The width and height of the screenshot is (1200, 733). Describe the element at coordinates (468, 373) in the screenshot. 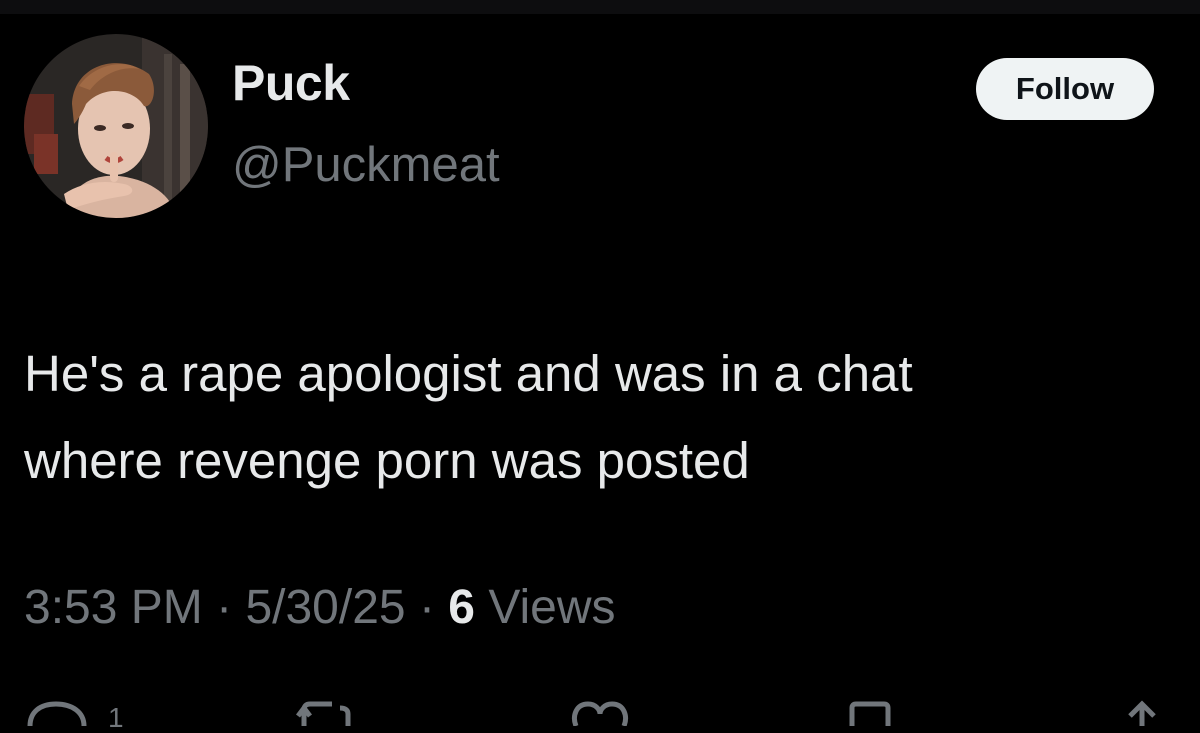

I see `tweet-text-line: He's a rape apologist and was in a chat` at that location.